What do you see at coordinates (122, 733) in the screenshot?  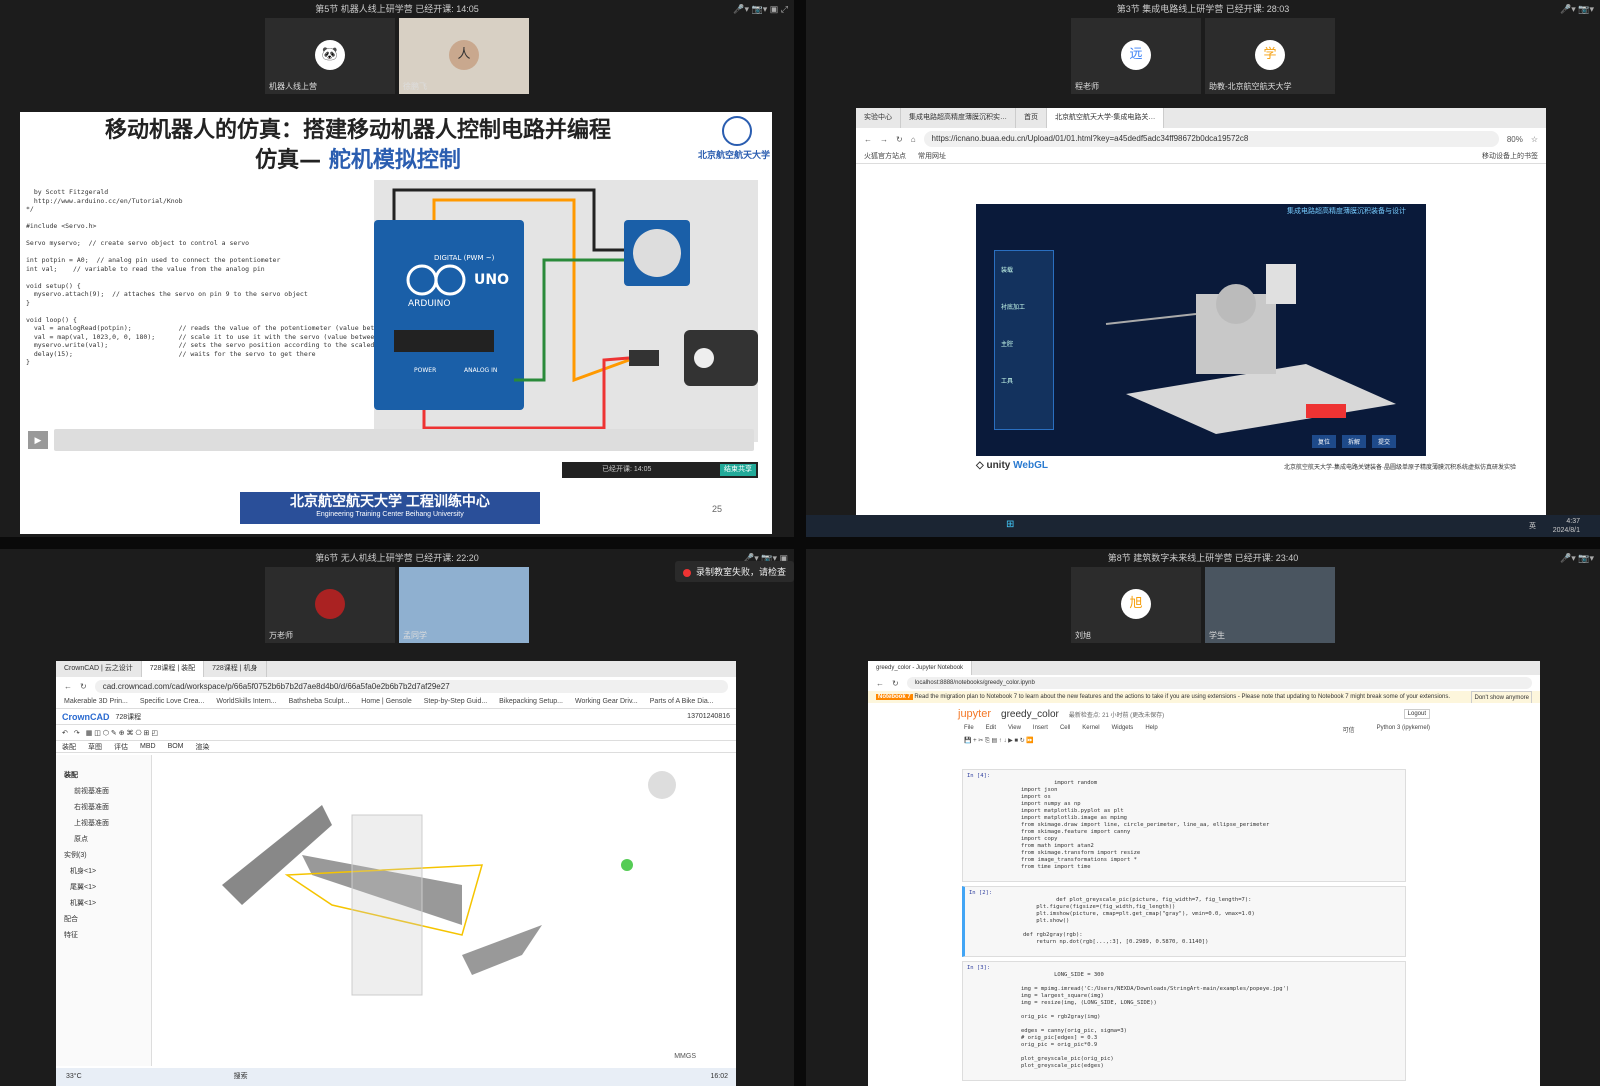 I see `toolbar-icons: ▦ ◫ ⬡ ✎ ⊕ ⌘ ⎔ ⊞ ◰` at bounding box center [122, 733].